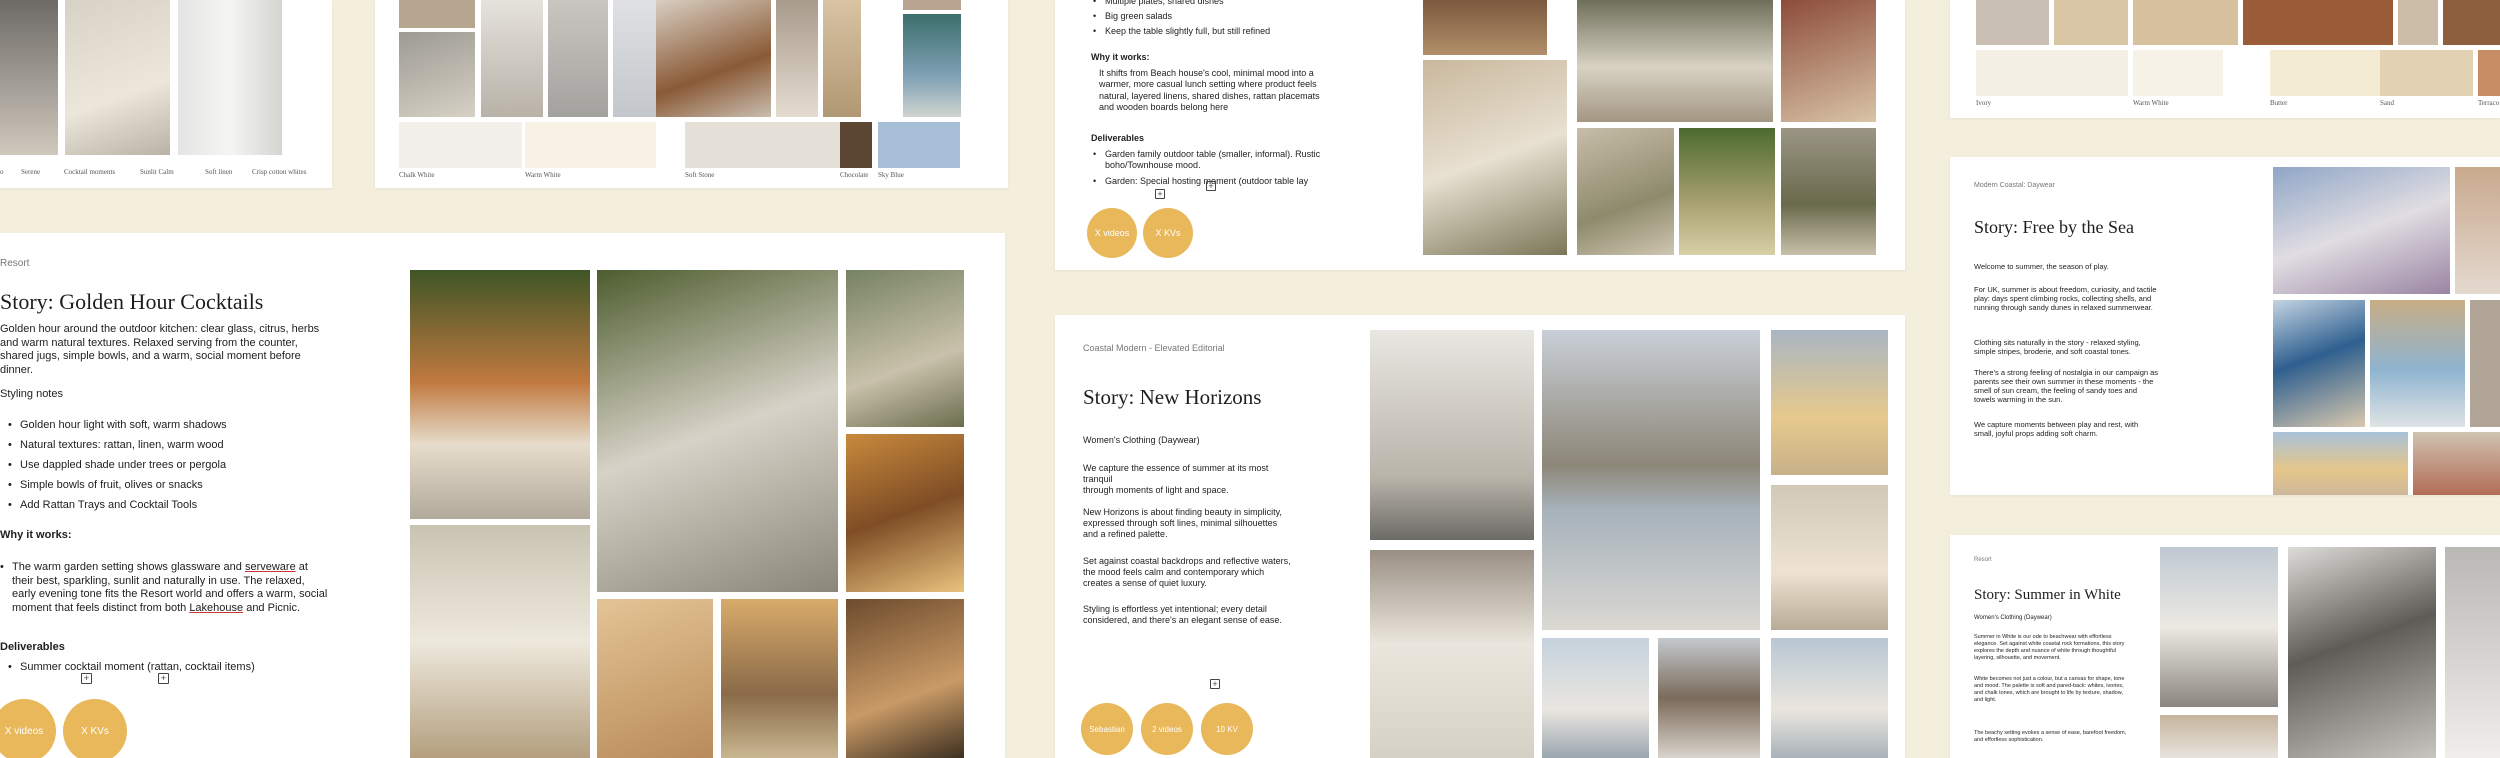  Describe the element at coordinates (2052, 73) in the screenshot. I see `swatch-ivory` at that location.